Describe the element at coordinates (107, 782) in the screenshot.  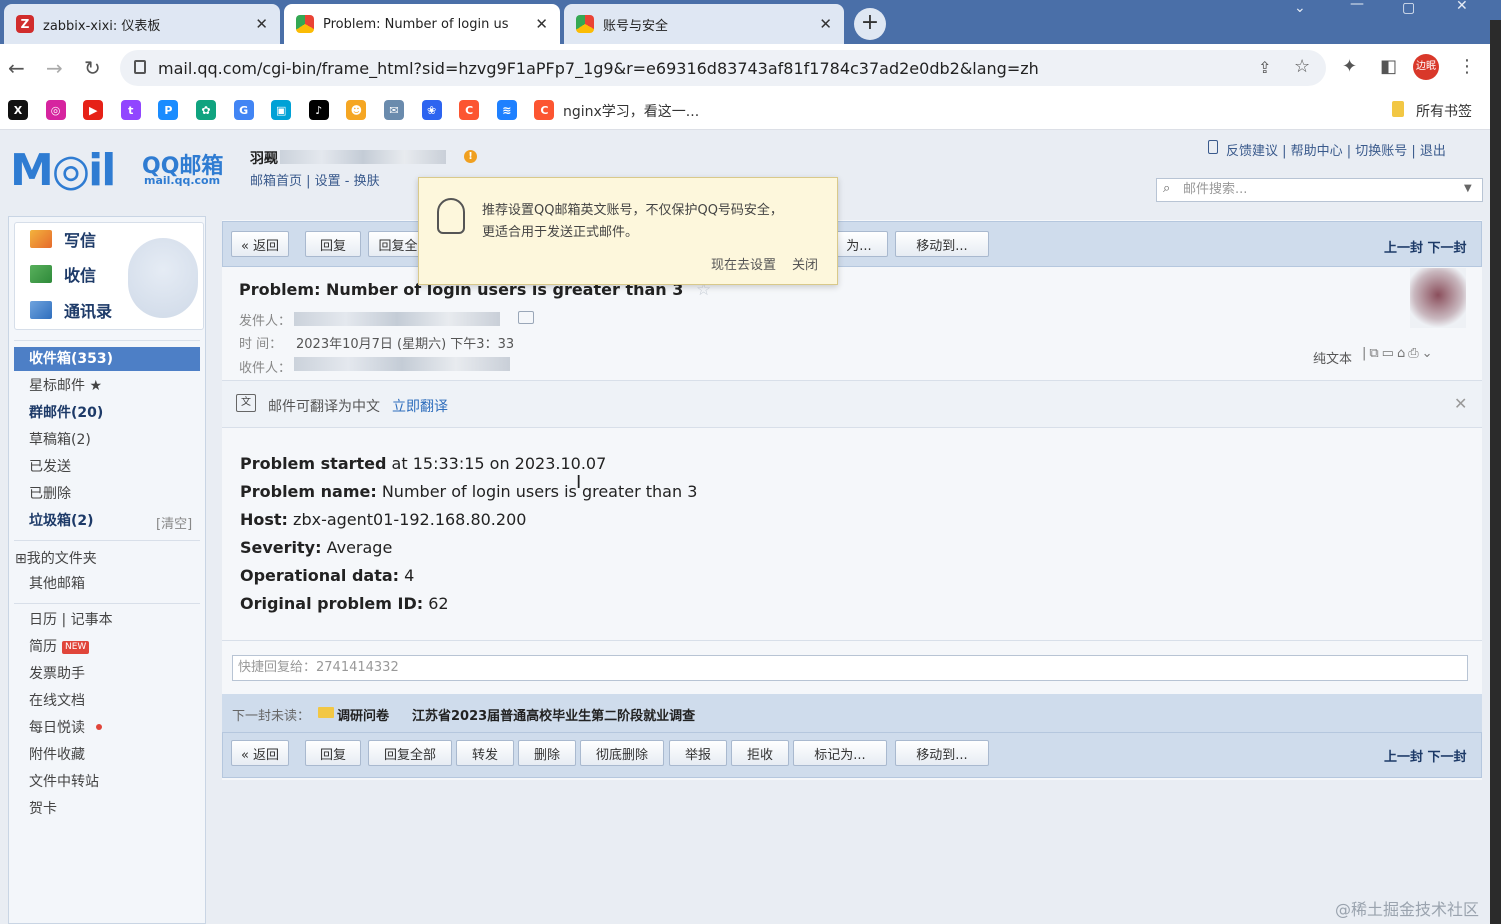
I see `app-file-transfer: 文件中转站` at that location.